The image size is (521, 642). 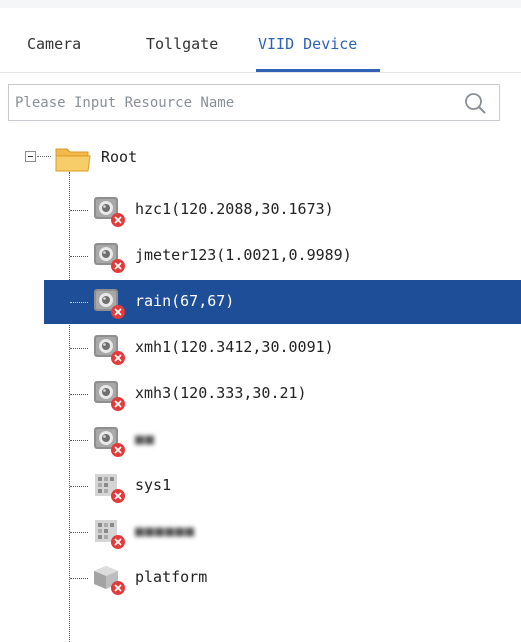 What do you see at coordinates (282, 486) in the screenshot?
I see `tree-node: sys1` at bounding box center [282, 486].